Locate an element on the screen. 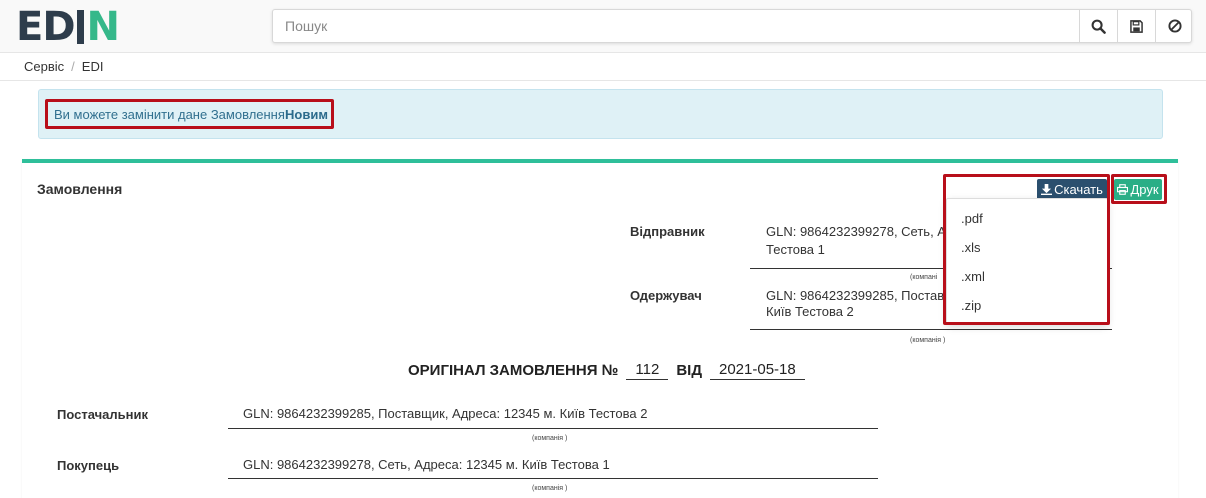 The width and height of the screenshot is (1206, 498). search-button is located at coordinates (1098, 26).